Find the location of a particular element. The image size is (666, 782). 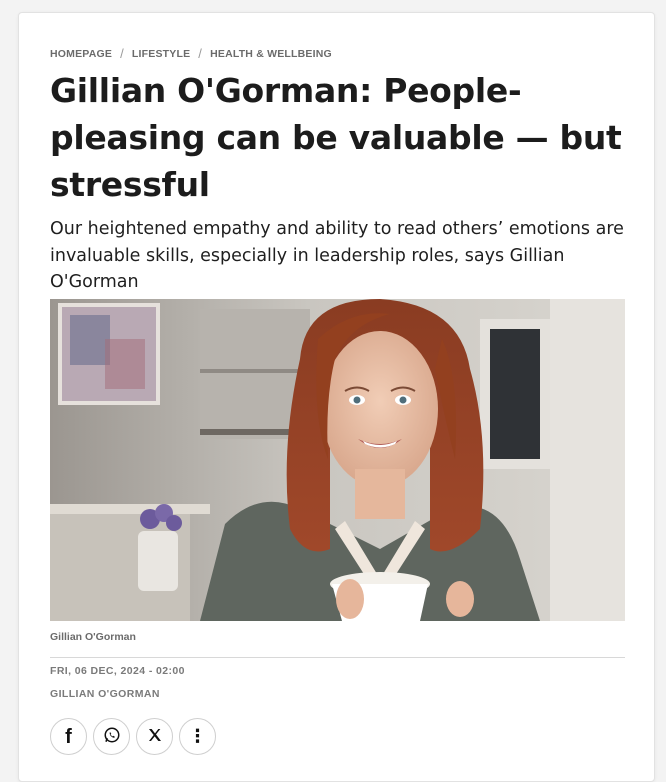

image-caption: Gillian O'Gorman is located at coordinates (93, 637).